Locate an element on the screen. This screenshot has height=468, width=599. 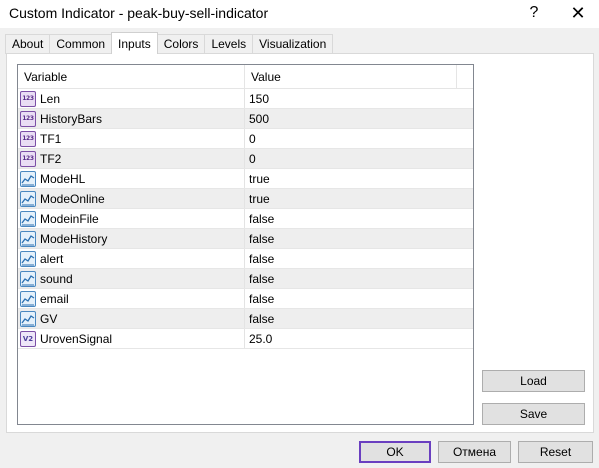
input-row-modehl: ModeHL true is located at coordinates (245, 179).